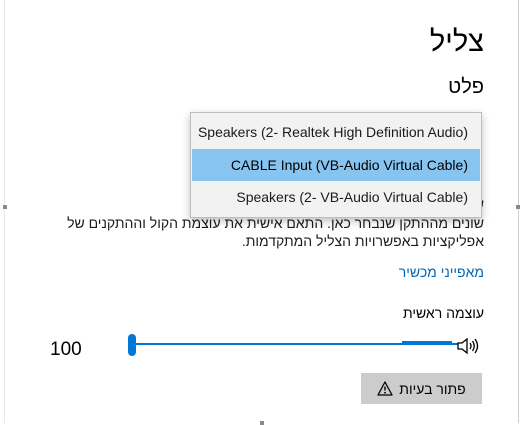 The width and height of the screenshot is (524, 425). Describe the element at coordinates (427, 343) in the screenshot. I see `slider-level-indicator` at that location.